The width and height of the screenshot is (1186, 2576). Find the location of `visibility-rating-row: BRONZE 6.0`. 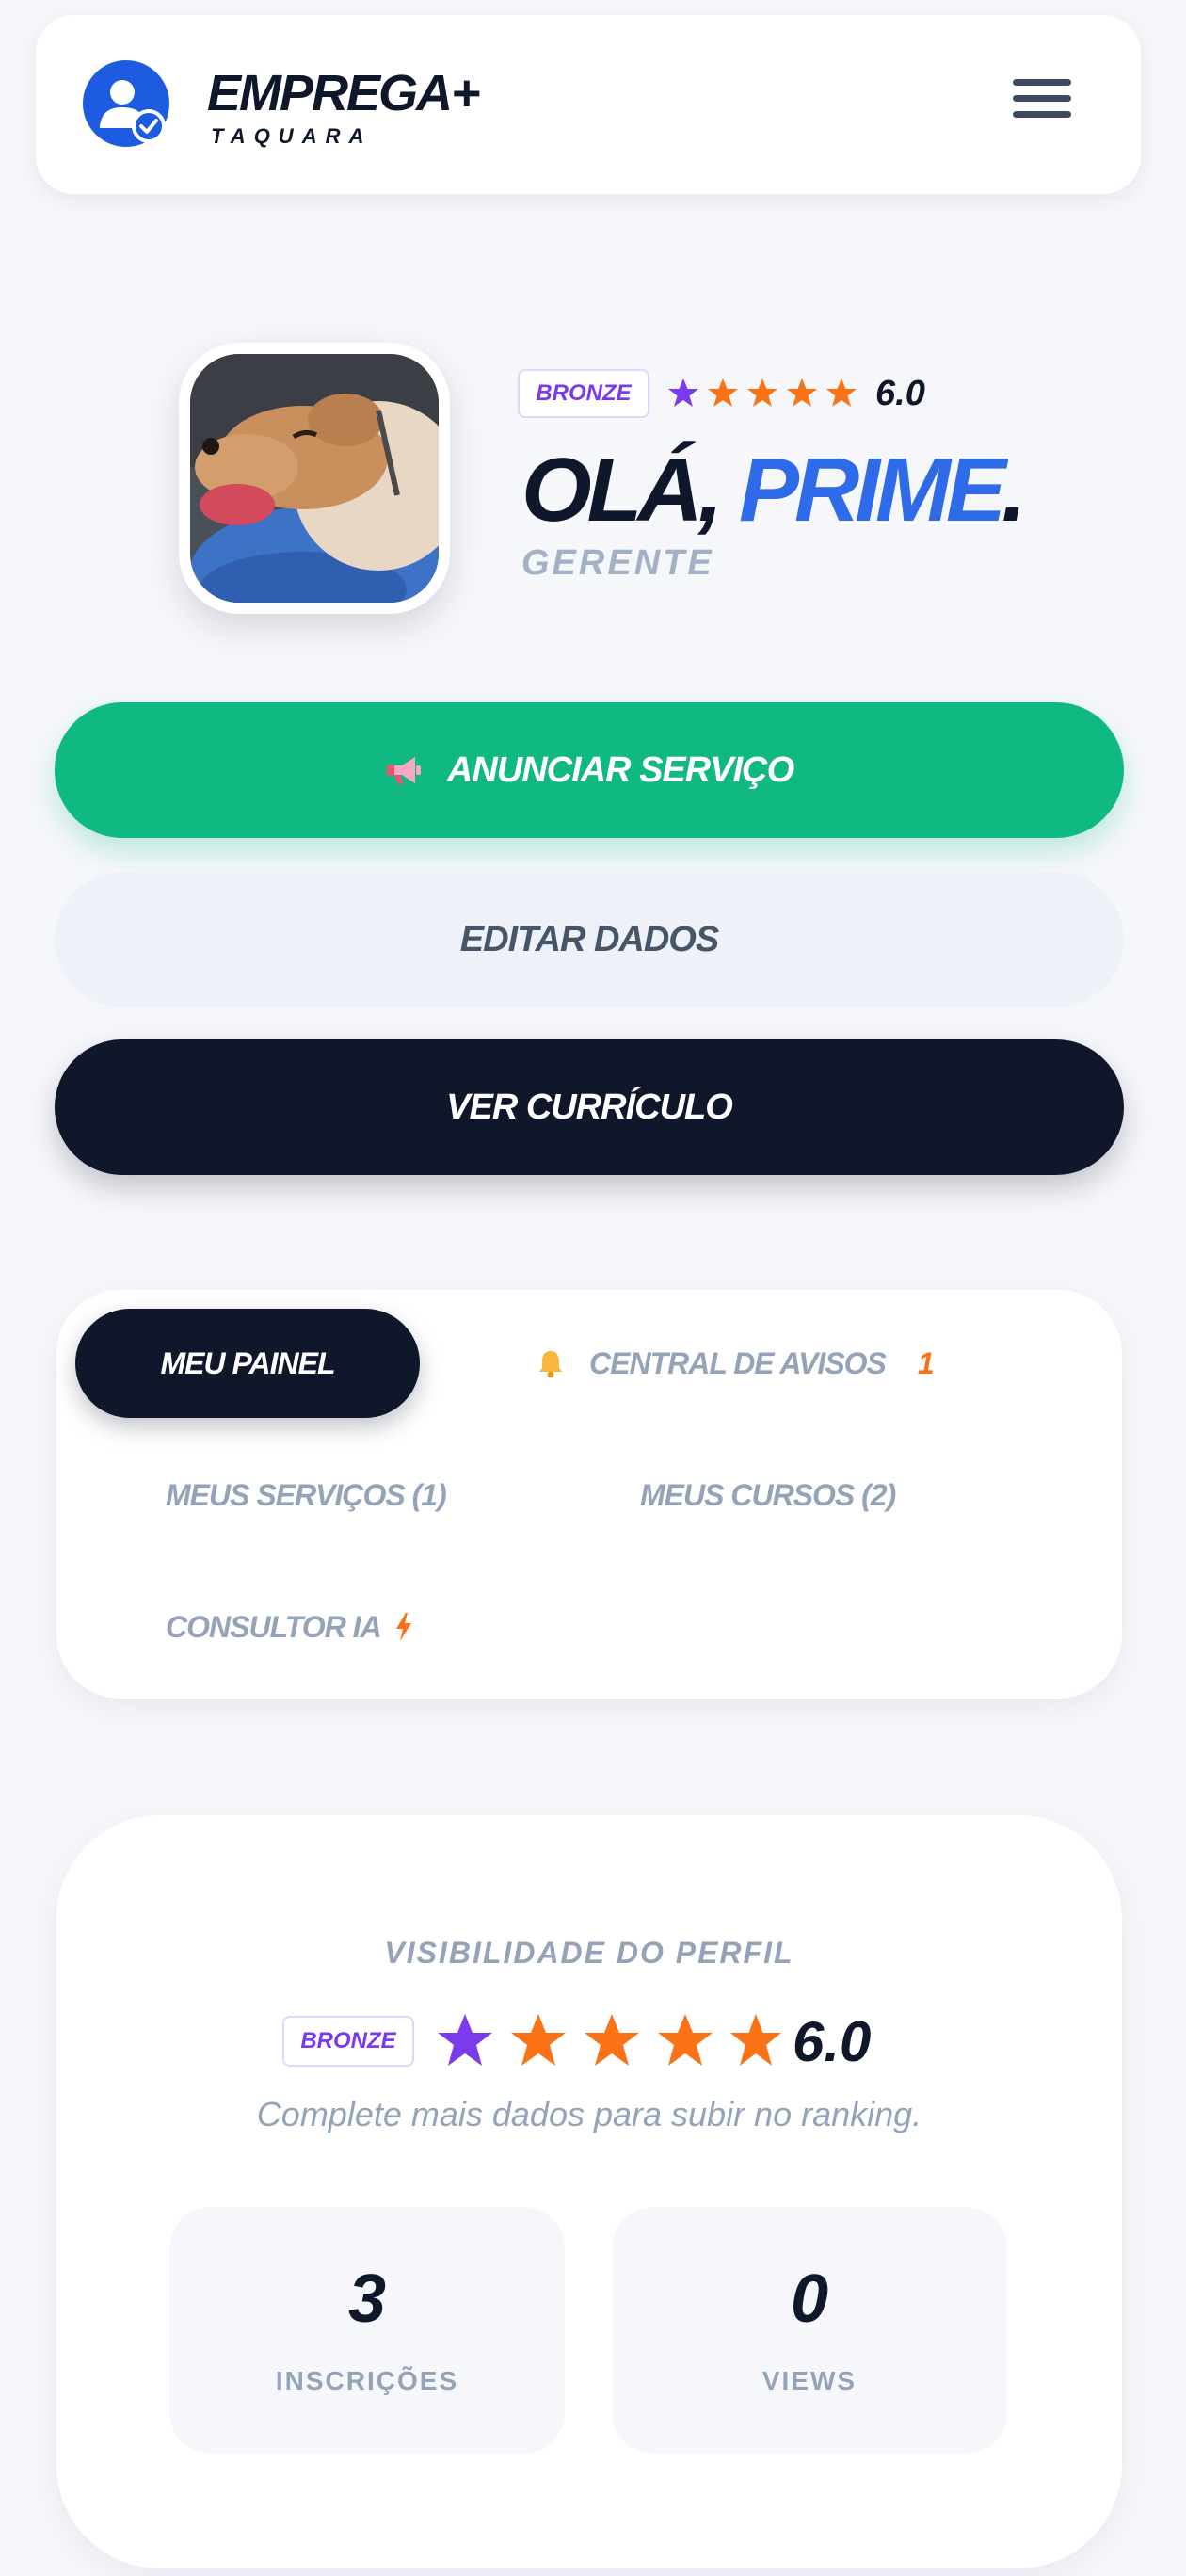

visibility-rating-row: BRONZE 6.0 is located at coordinates (576, 2041).